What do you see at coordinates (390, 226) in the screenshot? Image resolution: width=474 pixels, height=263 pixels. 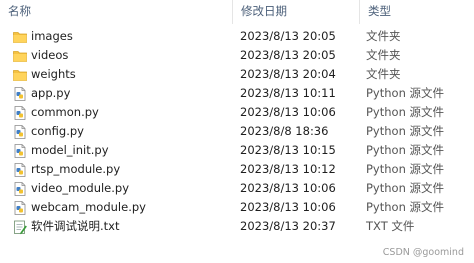 I see `file-type: TXT 文件` at bounding box center [390, 226].